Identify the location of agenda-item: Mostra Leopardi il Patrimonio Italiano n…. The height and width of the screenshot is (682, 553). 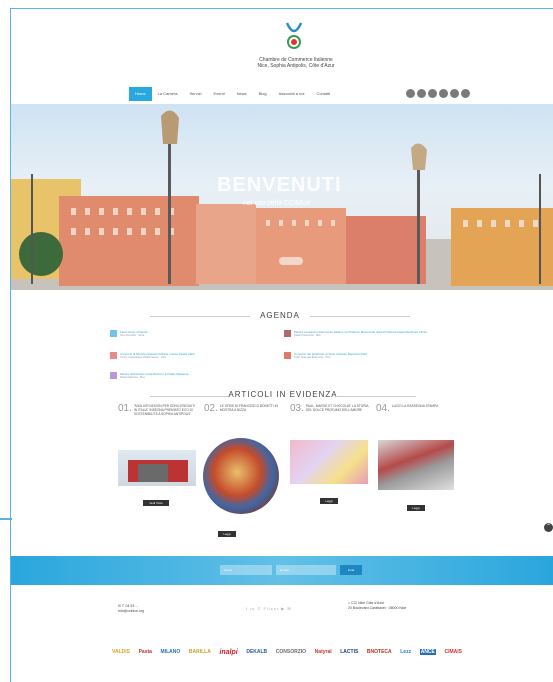
(359, 334).